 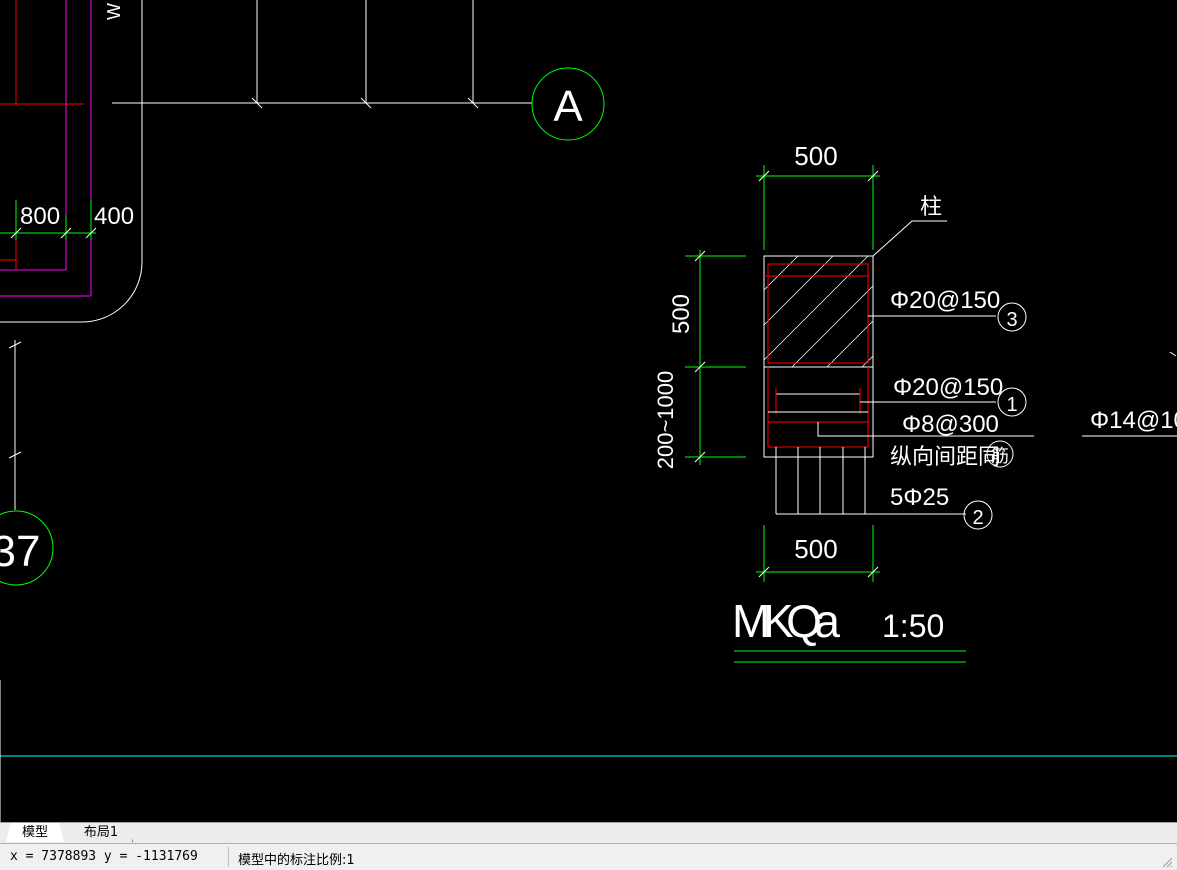 What do you see at coordinates (945, 300) in the screenshot?
I see `rebar-3-label: Φ20@150` at bounding box center [945, 300].